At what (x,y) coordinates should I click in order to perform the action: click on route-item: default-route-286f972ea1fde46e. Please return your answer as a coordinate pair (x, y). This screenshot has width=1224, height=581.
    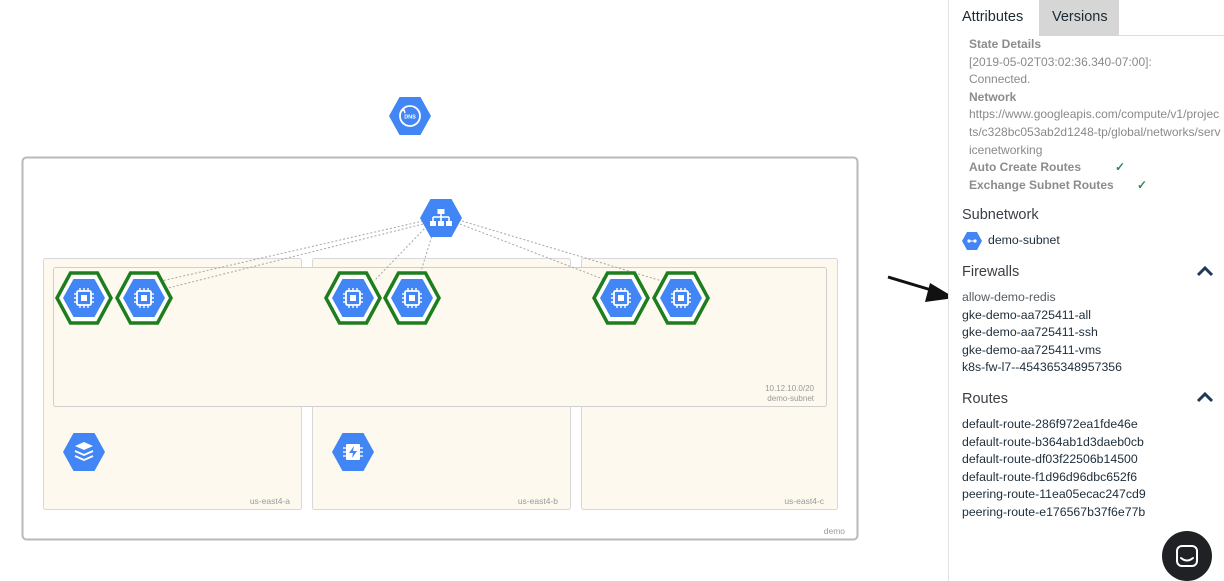
    Looking at the image, I should click on (1054, 425).